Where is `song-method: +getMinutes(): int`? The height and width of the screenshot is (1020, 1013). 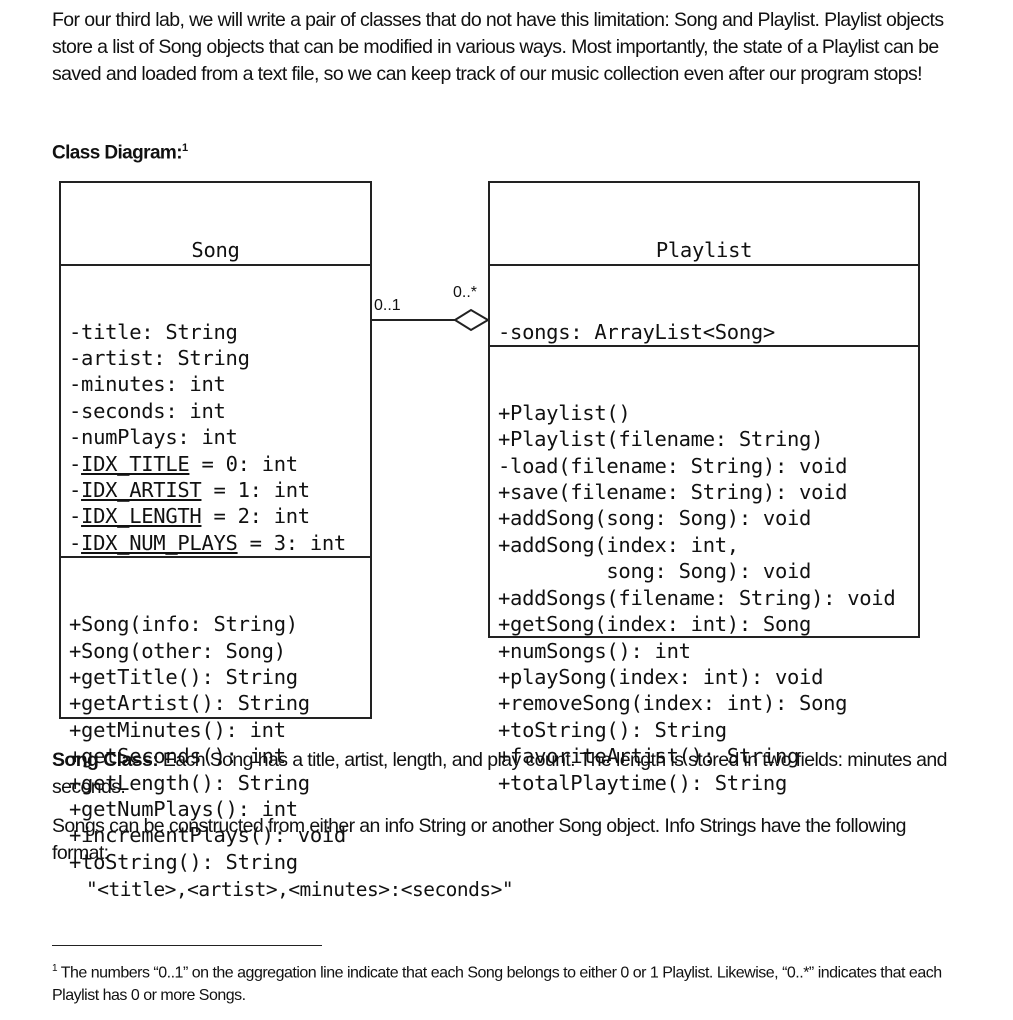
song-method: +getMinutes(): int is located at coordinates (177, 729).